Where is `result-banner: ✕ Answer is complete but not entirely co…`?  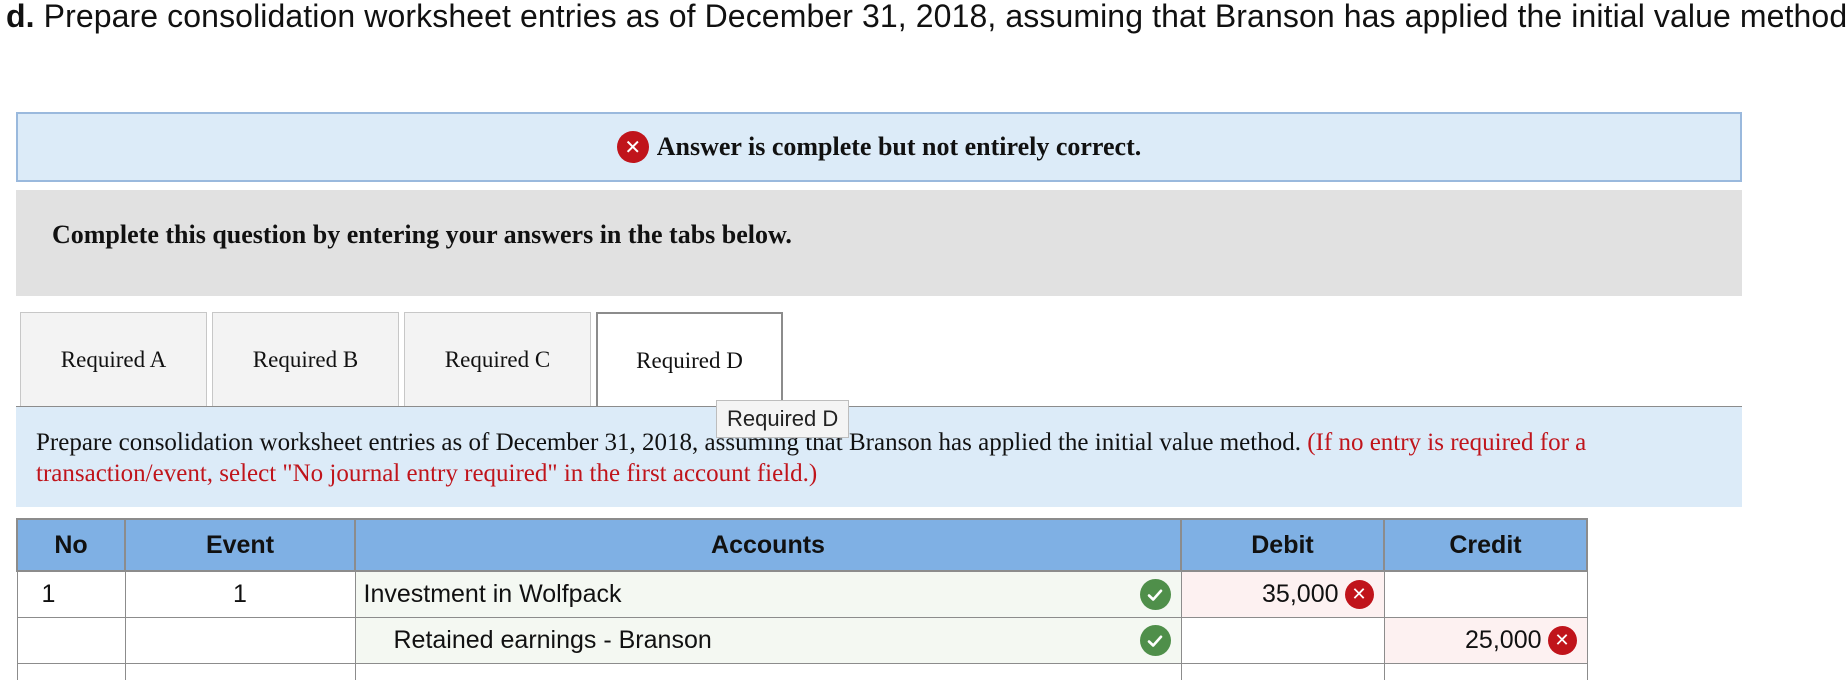
result-banner: ✕ Answer is complete but not entirely co… is located at coordinates (879, 147).